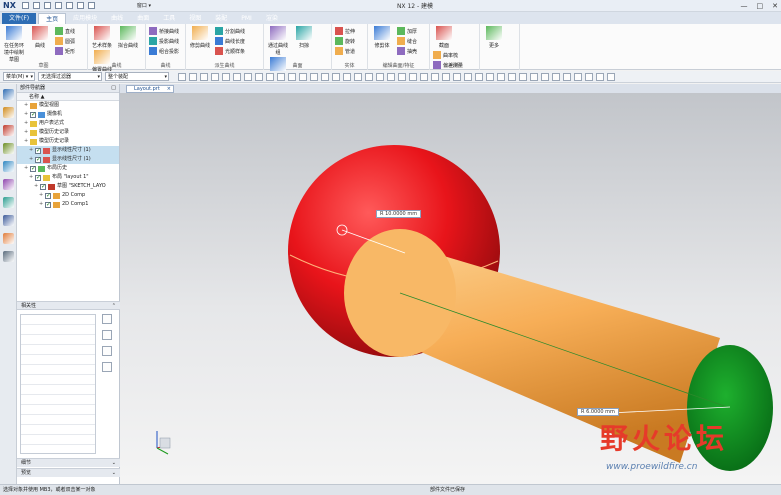 This screenshot has width=781, height=495. I want to click on save-icon, so click(25, 5).